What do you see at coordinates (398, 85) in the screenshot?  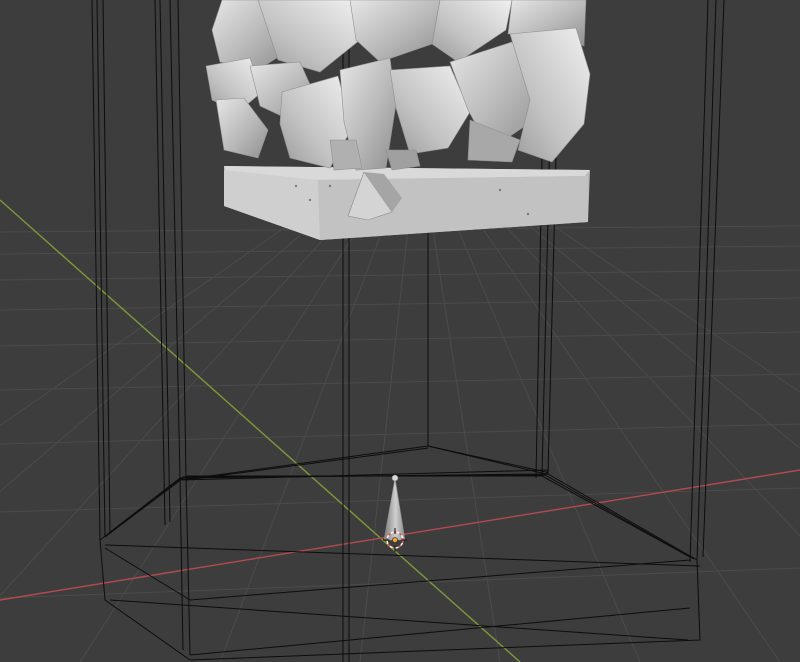 I see `rock-cluster-mesh` at bounding box center [398, 85].